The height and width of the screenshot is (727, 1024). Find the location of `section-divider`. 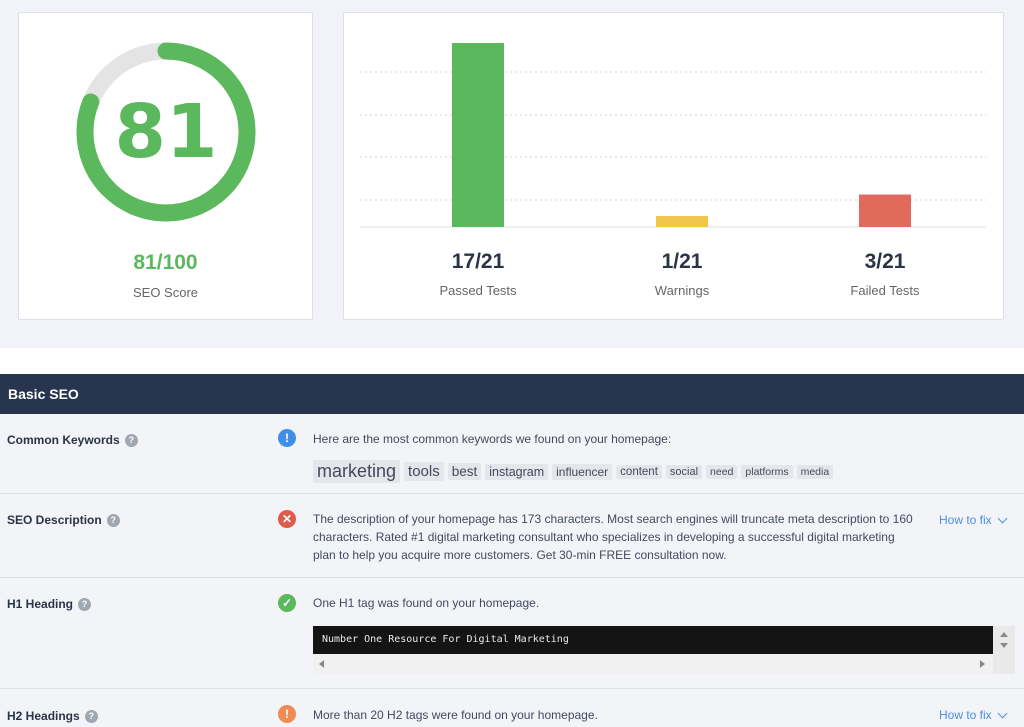

section-divider is located at coordinates (512, 361).